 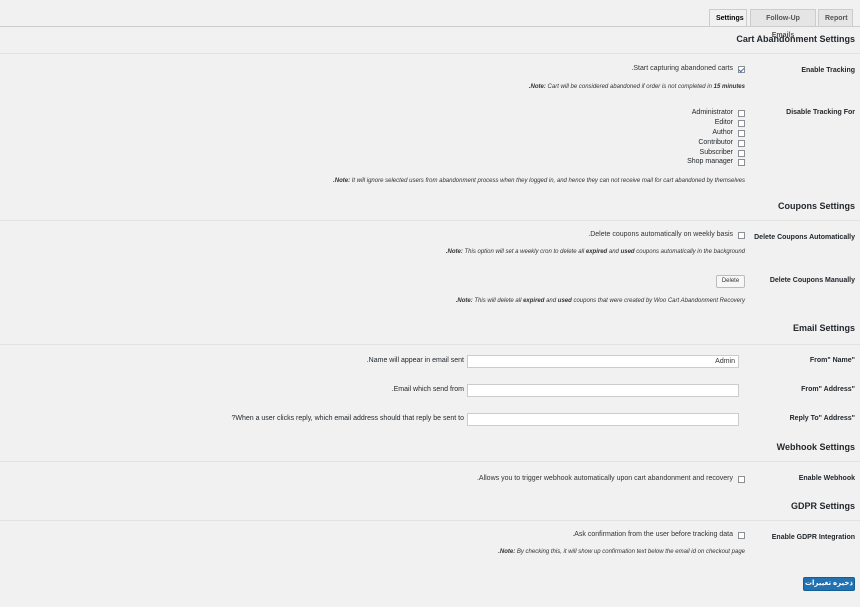 I want to click on role-checkbox-subscriber, so click(x=741, y=153).